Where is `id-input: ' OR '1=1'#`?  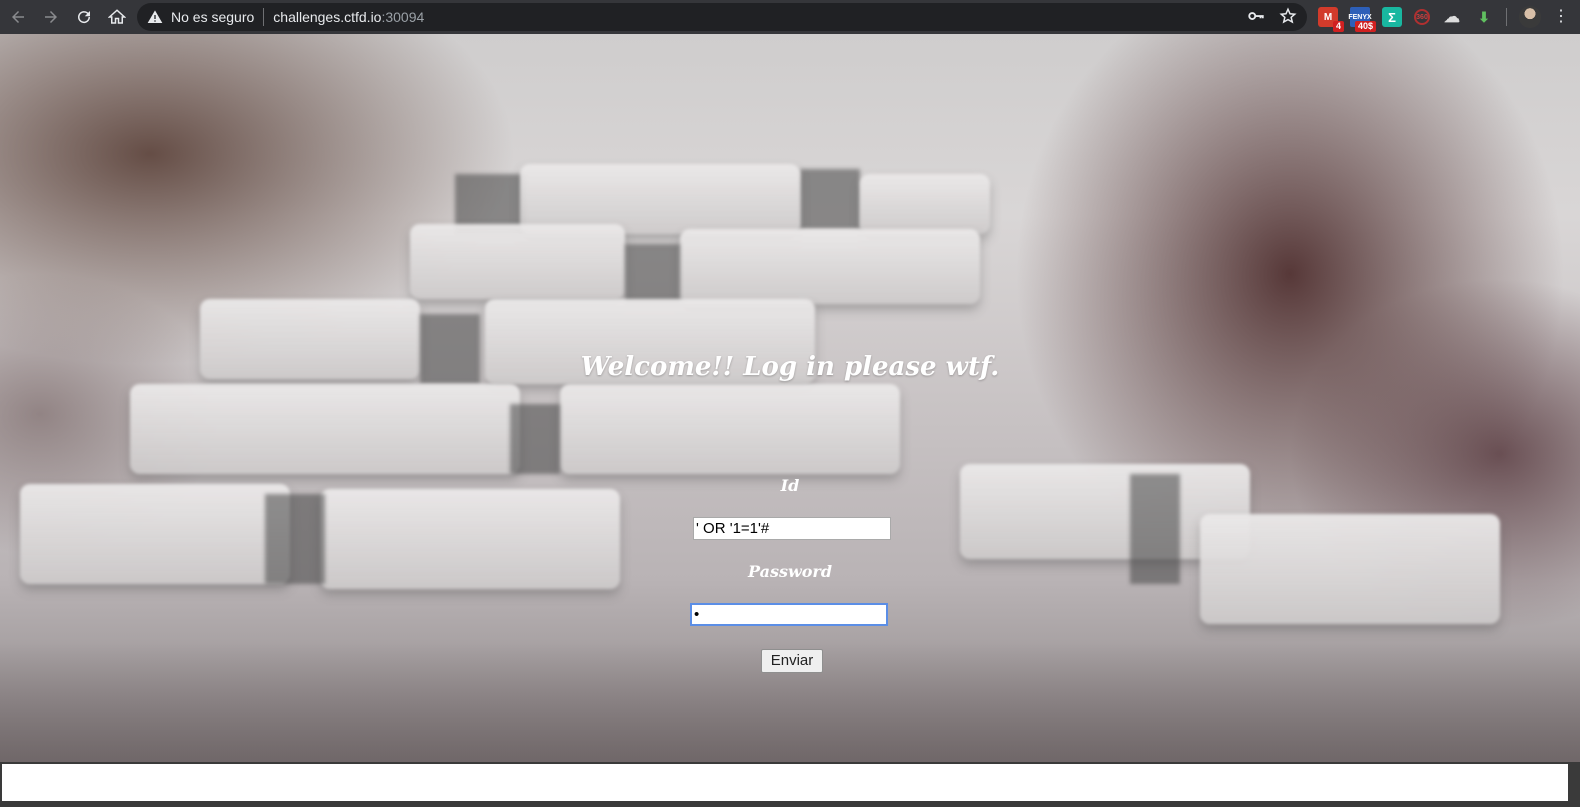 id-input: ' OR '1=1'# is located at coordinates (792, 528).